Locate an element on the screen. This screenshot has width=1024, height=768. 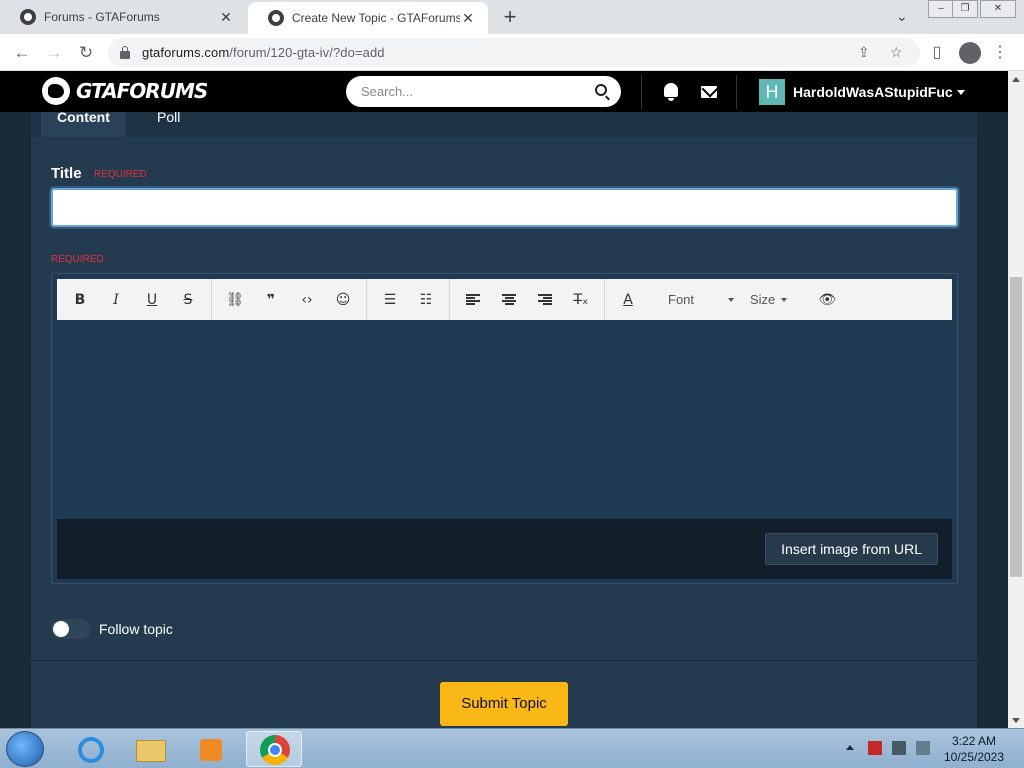
bulleted-list-icon: ☰ is located at coordinates (390, 300).